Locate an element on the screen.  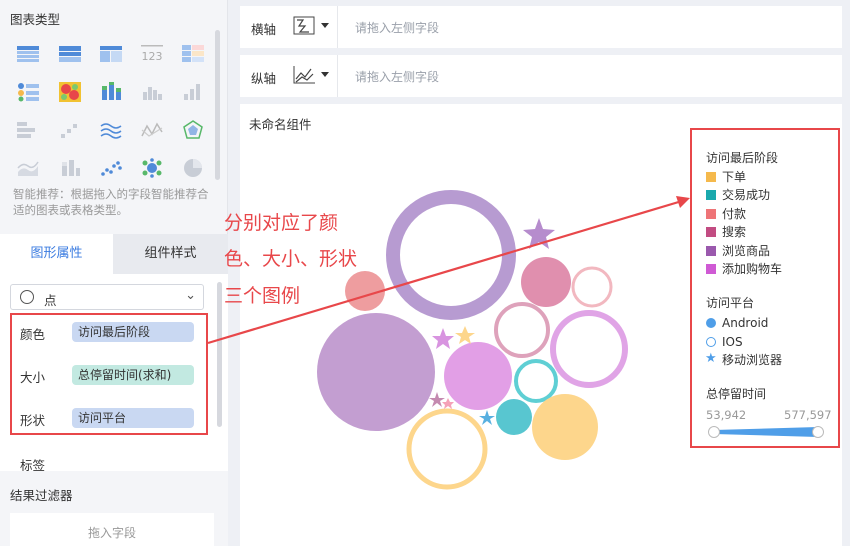
horizontal-bar-icon is located at coordinates (28, 130).